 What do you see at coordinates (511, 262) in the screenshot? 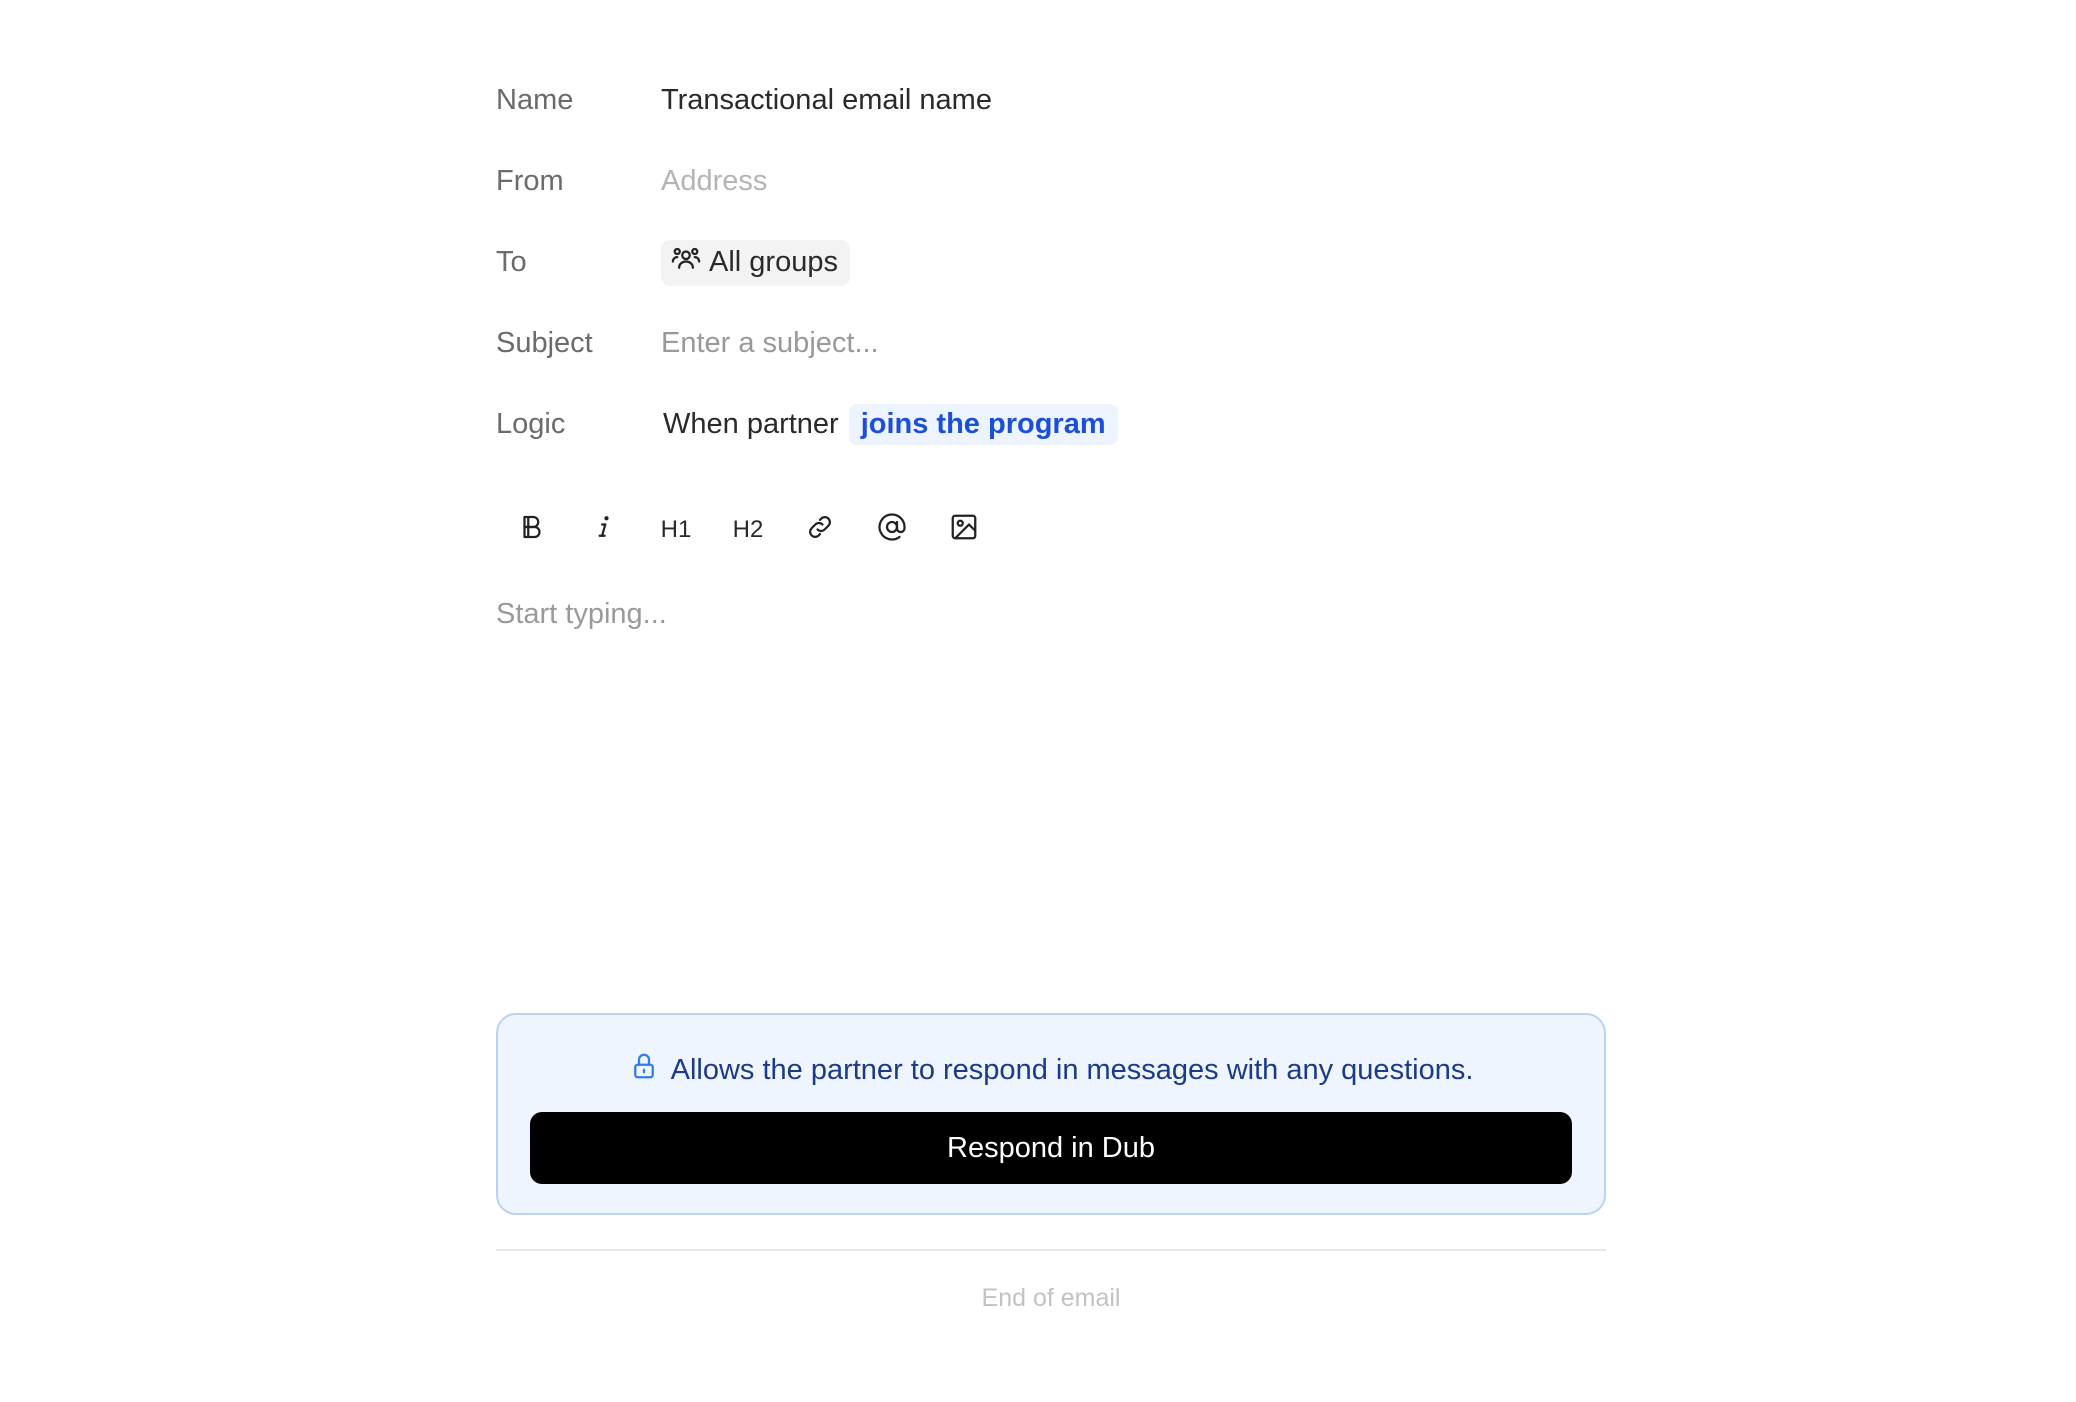
I see `to-label: To` at bounding box center [511, 262].